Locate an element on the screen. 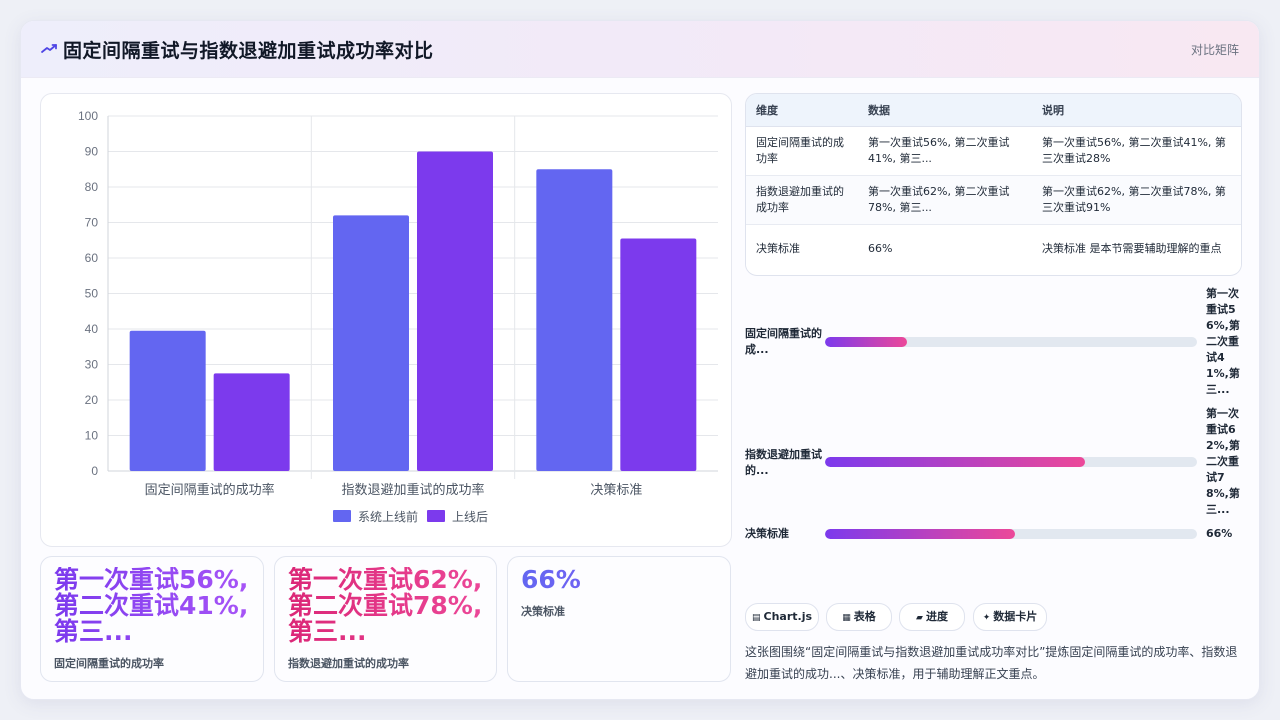 This screenshot has width=1280, height=720. table-cell-dimension: 决策标准 is located at coordinates (802, 248).